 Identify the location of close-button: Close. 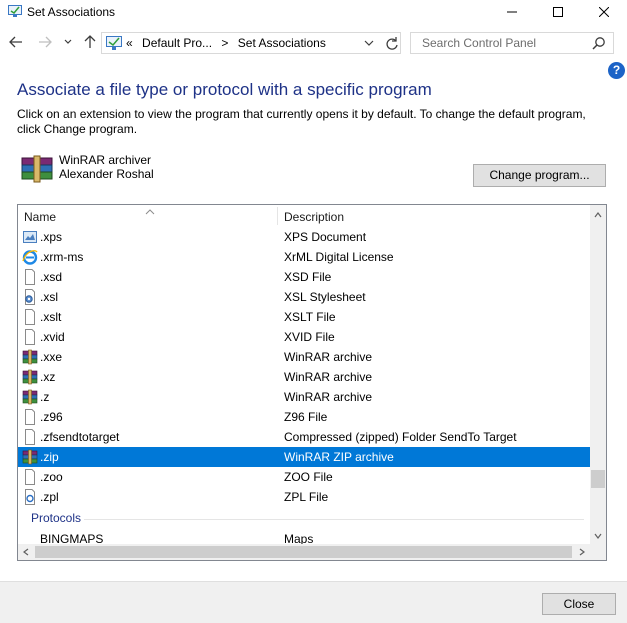
(579, 604).